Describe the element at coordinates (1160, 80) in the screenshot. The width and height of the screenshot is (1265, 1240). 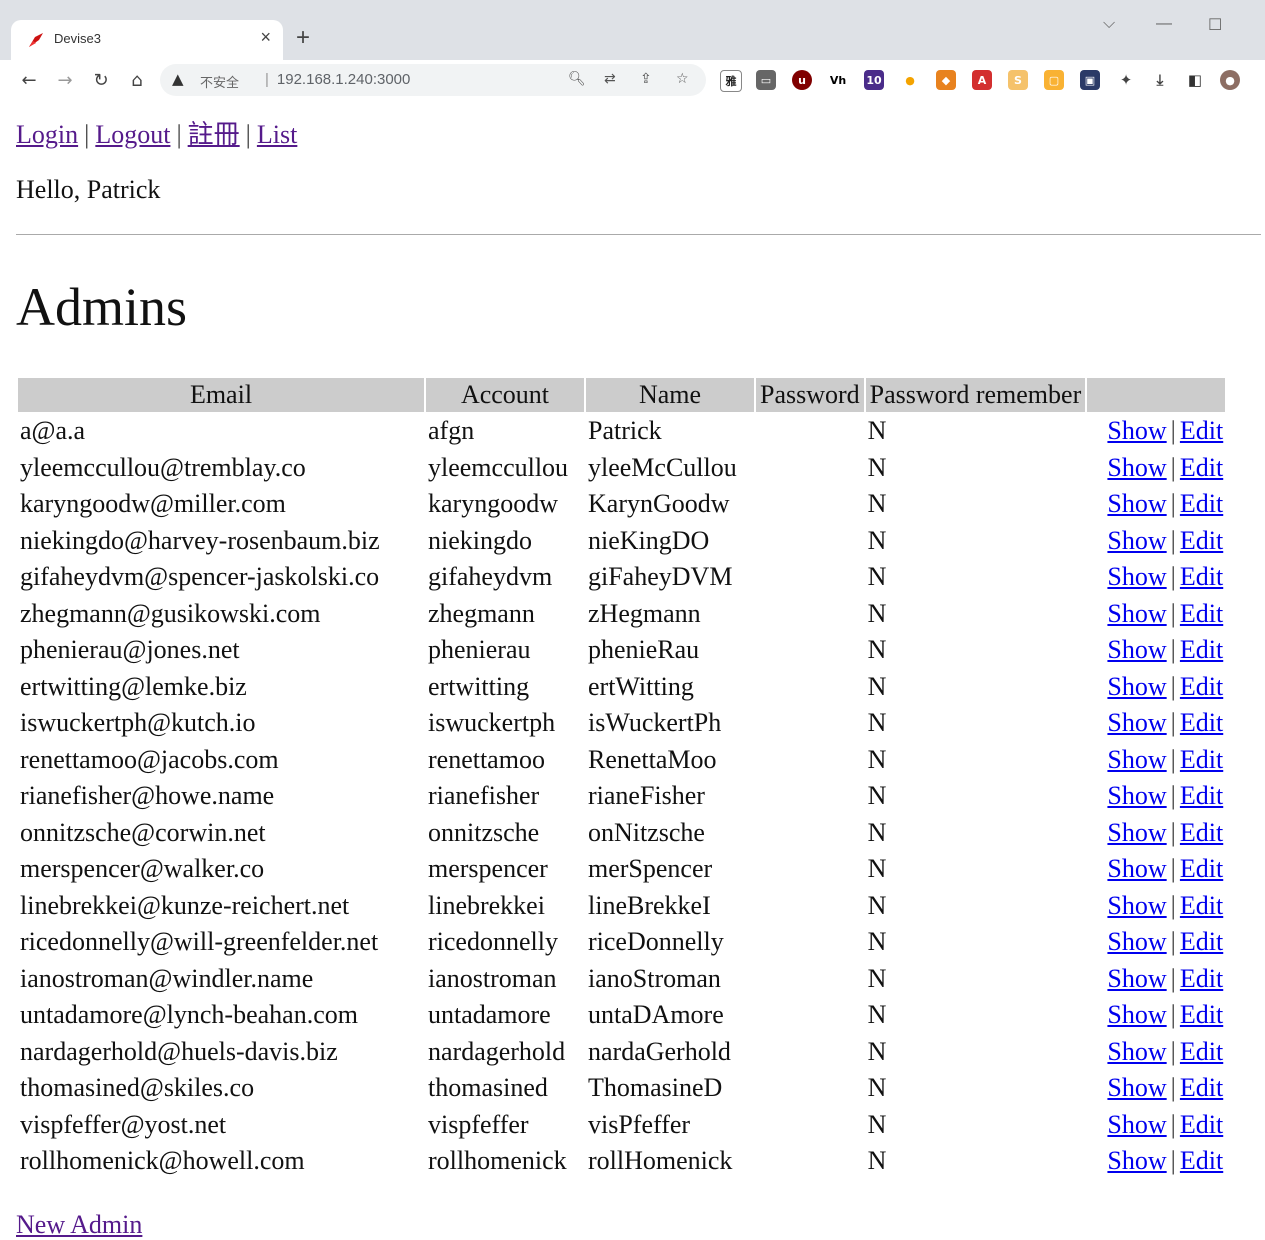
I see `download-icon: ⤓` at that location.